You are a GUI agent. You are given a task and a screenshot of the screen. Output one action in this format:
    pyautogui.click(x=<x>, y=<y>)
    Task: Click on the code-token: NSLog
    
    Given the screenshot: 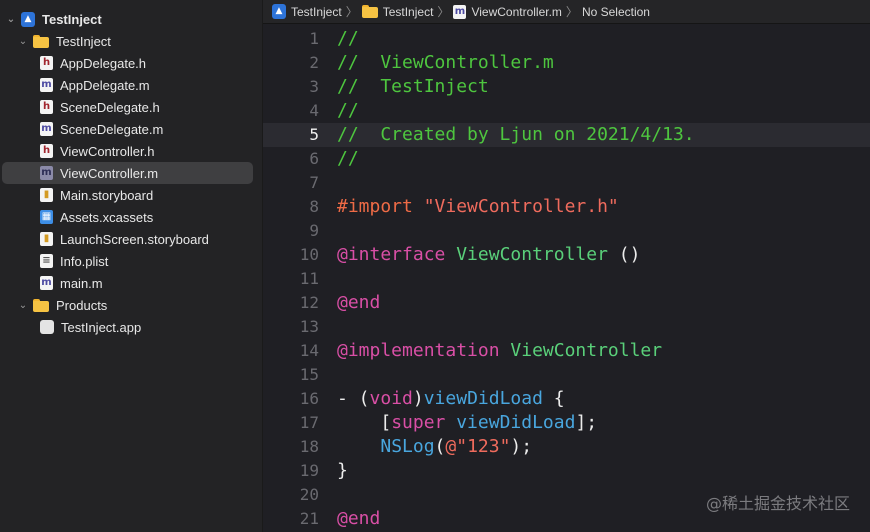 What is the action you would take?
    pyautogui.click(x=407, y=446)
    